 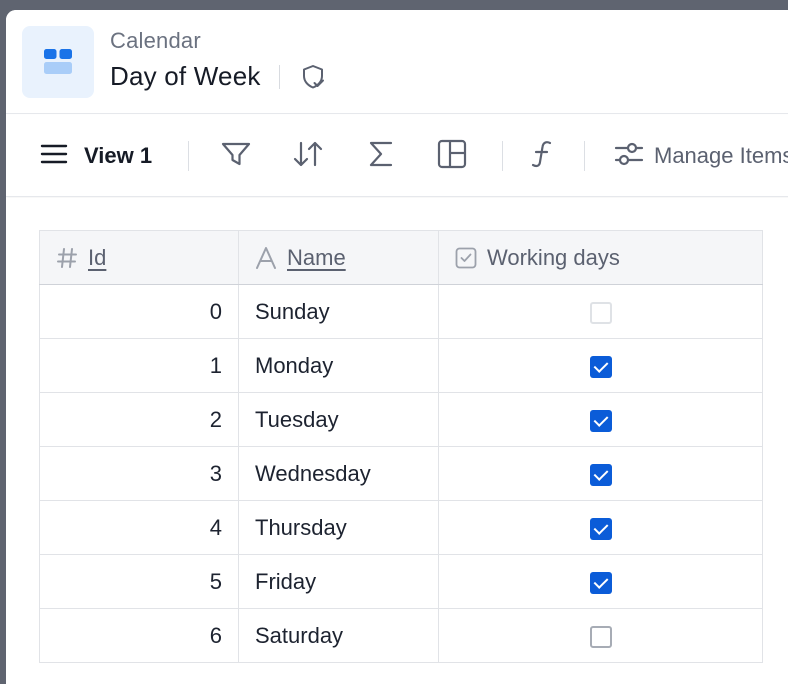 I want to click on table-row: 3 Wednesday, so click(x=401, y=473).